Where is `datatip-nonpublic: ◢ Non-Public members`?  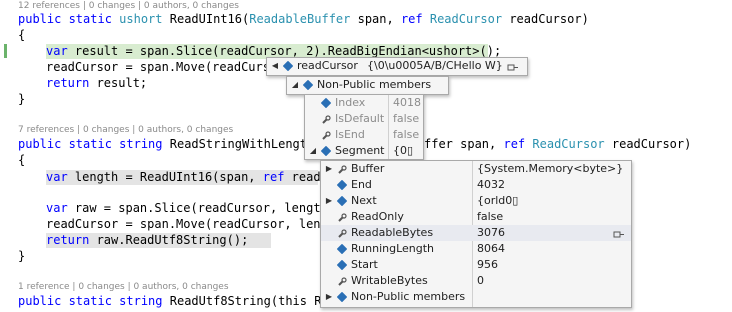
datatip-nonpublic: ◢ Non-Public members is located at coordinates (367, 85).